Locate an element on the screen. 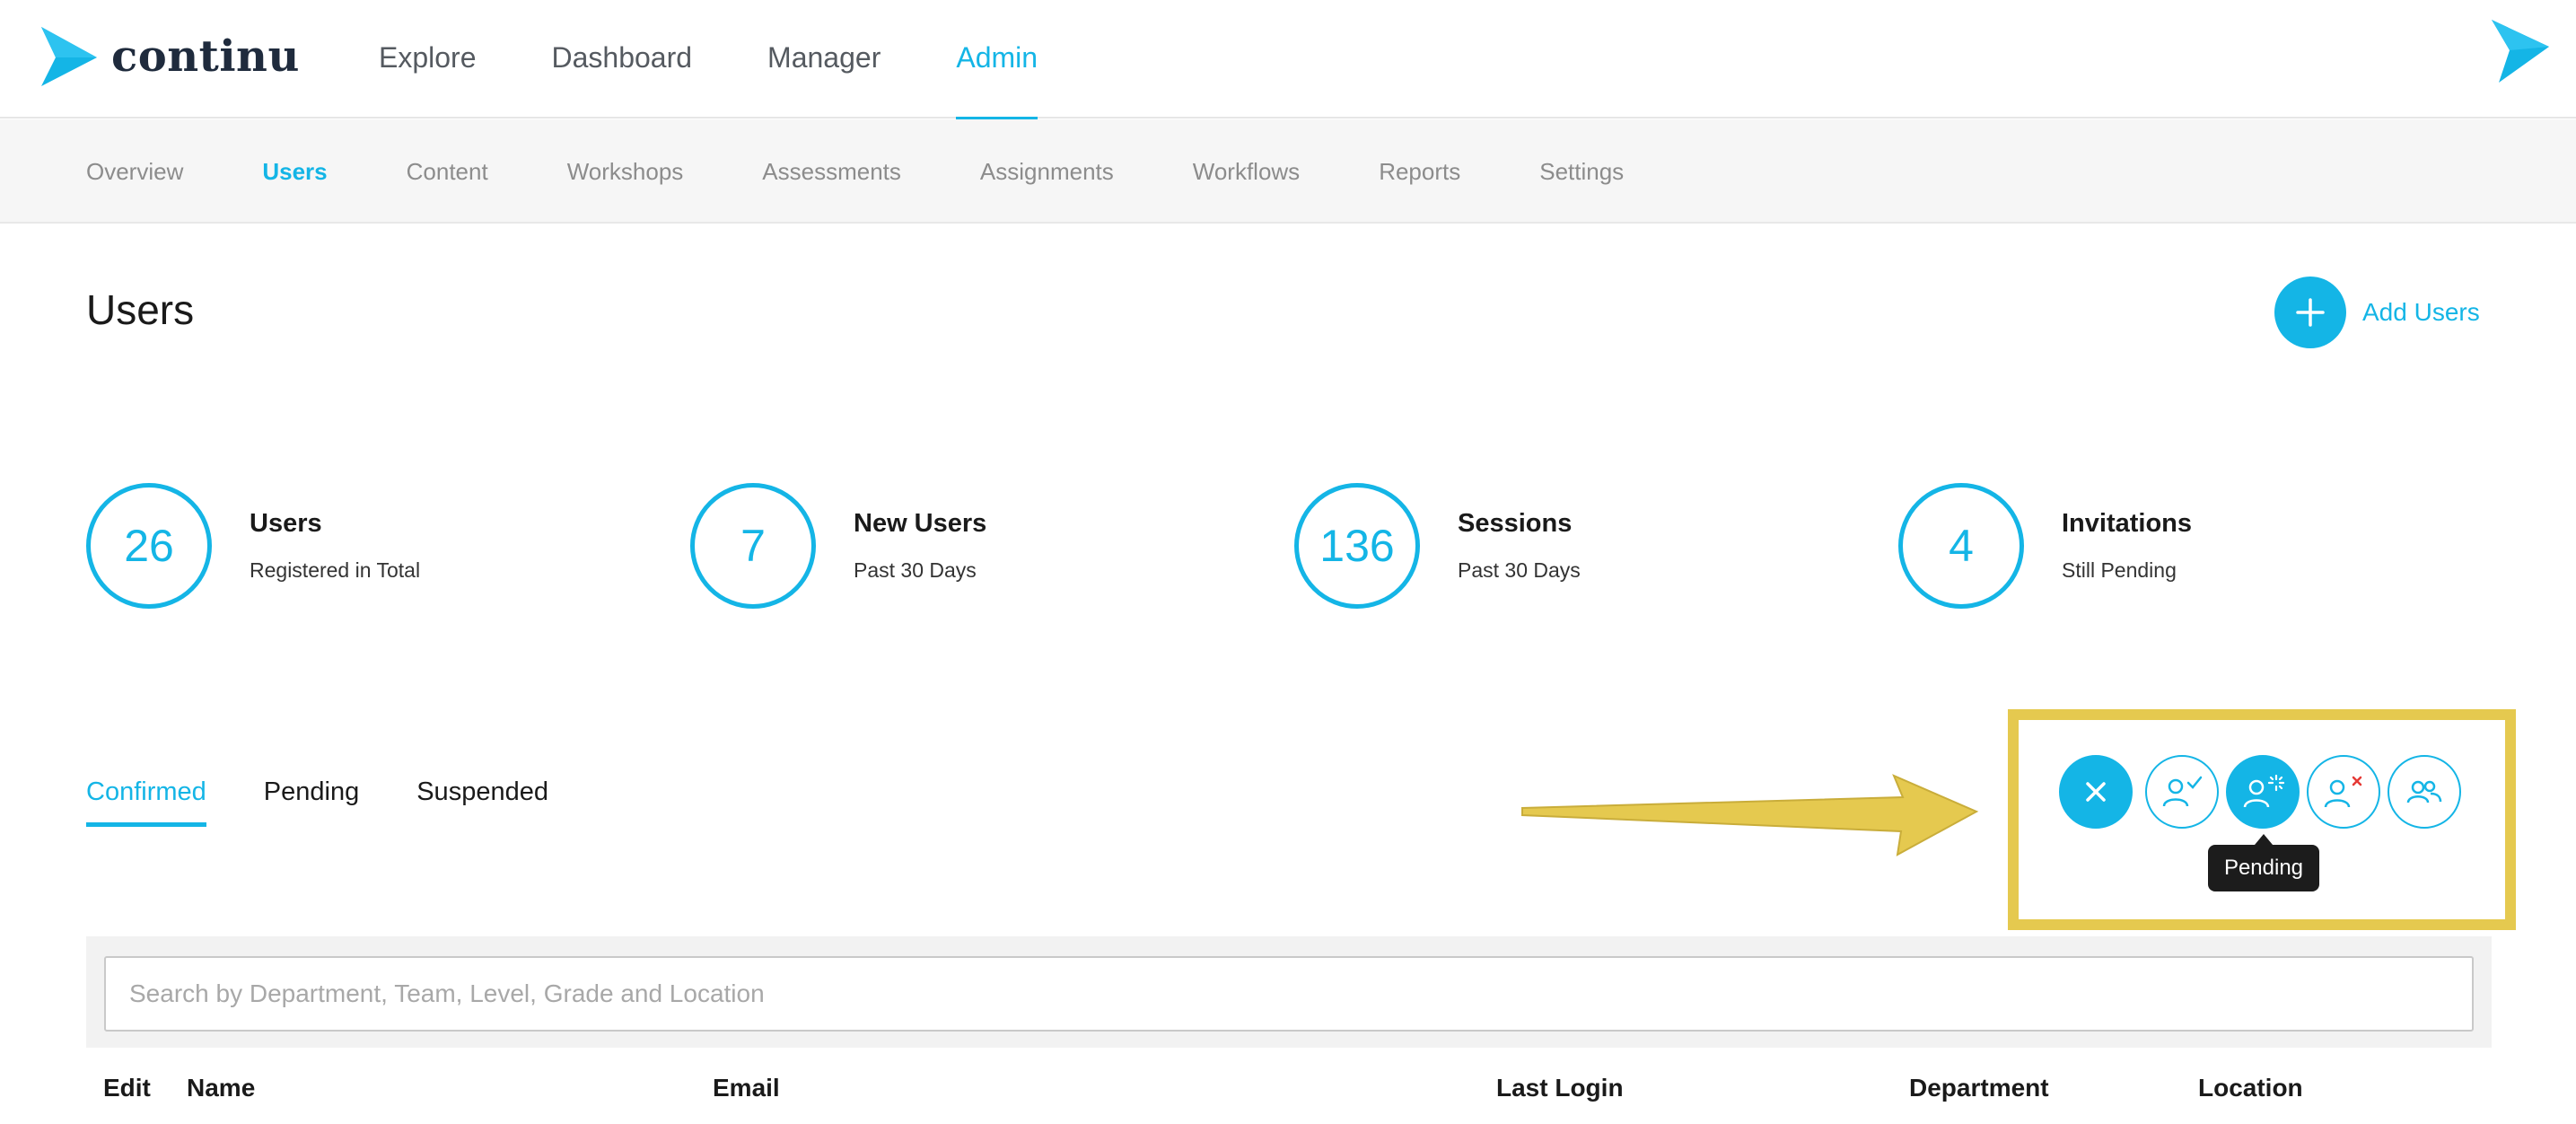  annotation-arrow-icon is located at coordinates (1750, 815).